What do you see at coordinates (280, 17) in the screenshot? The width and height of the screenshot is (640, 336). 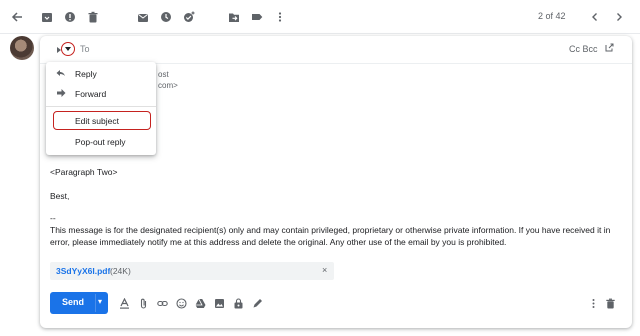 I see `more-vert-icon` at bounding box center [280, 17].